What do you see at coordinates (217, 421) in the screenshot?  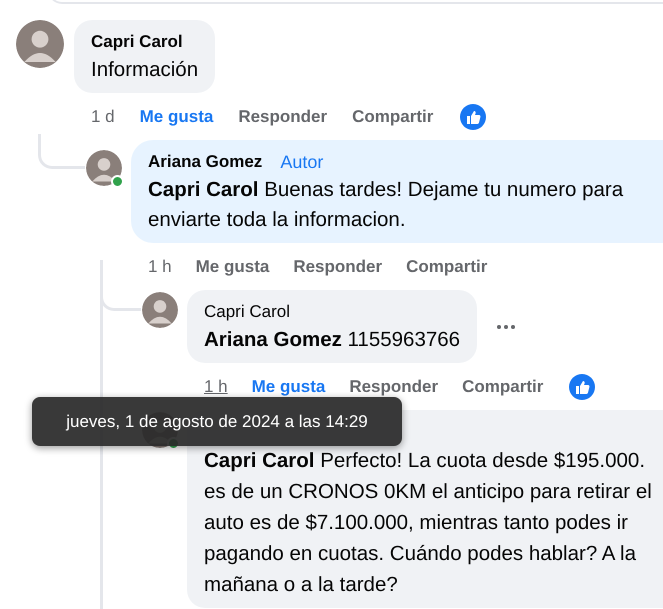 I see `timestamp-tooltip: jueves, 1 de agosto de 2024 a las 14:29` at bounding box center [217, 421].